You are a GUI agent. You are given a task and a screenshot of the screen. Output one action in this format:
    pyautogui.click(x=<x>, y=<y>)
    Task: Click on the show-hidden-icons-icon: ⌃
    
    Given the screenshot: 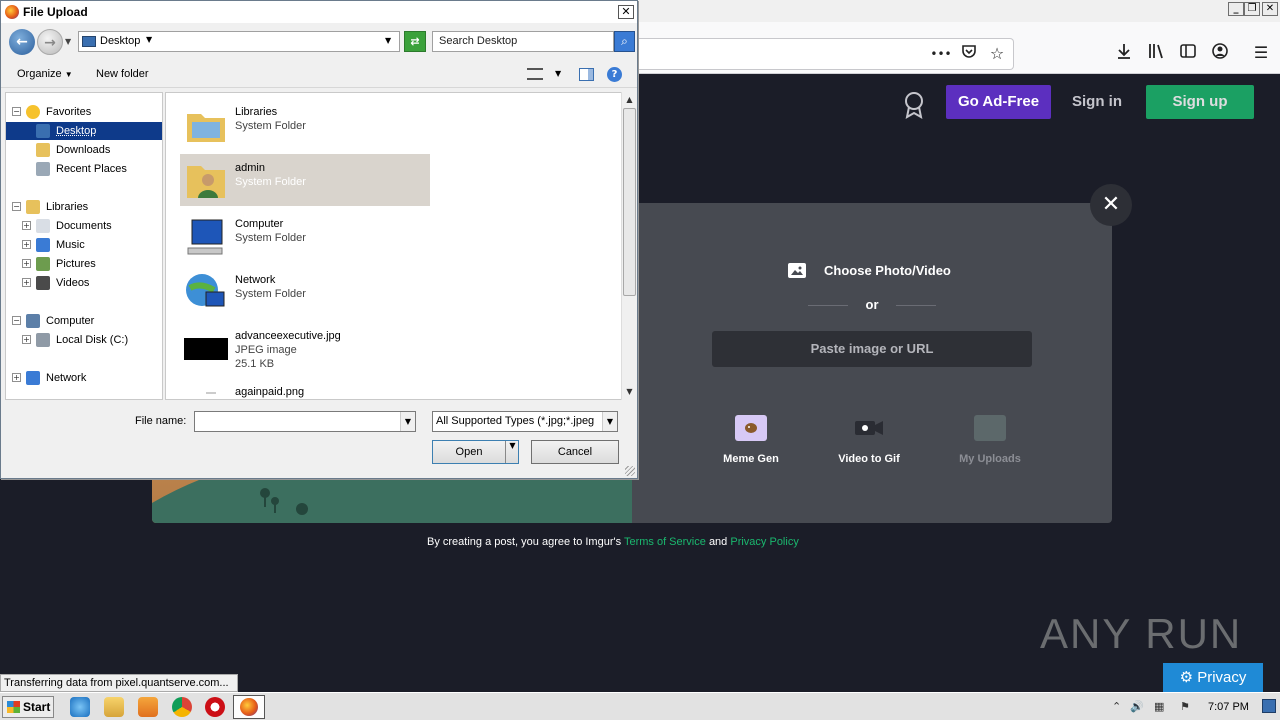 What is the action you would take?
    pyautogui.click(x=1116, y=706)
    